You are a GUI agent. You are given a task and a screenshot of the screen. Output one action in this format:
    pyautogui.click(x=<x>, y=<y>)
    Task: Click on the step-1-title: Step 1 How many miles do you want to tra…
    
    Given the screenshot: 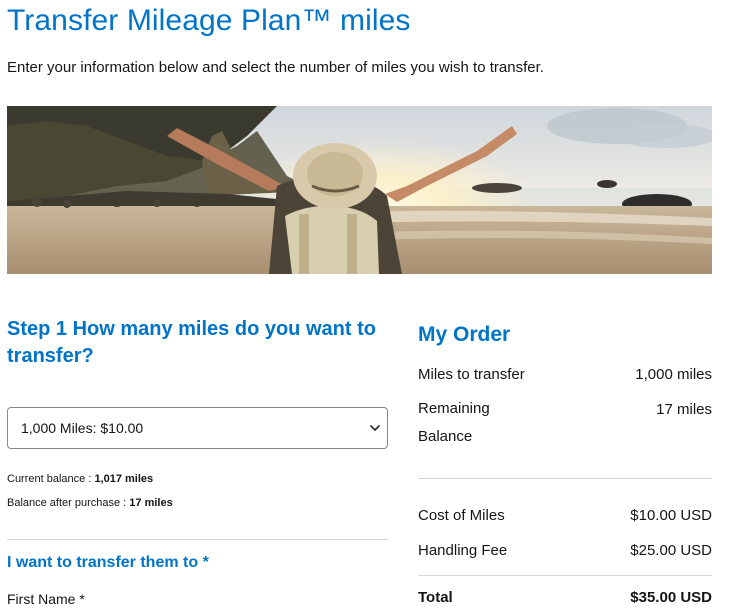 What is the action you would take?
    pyautogui.click(x=191, y=342)
    